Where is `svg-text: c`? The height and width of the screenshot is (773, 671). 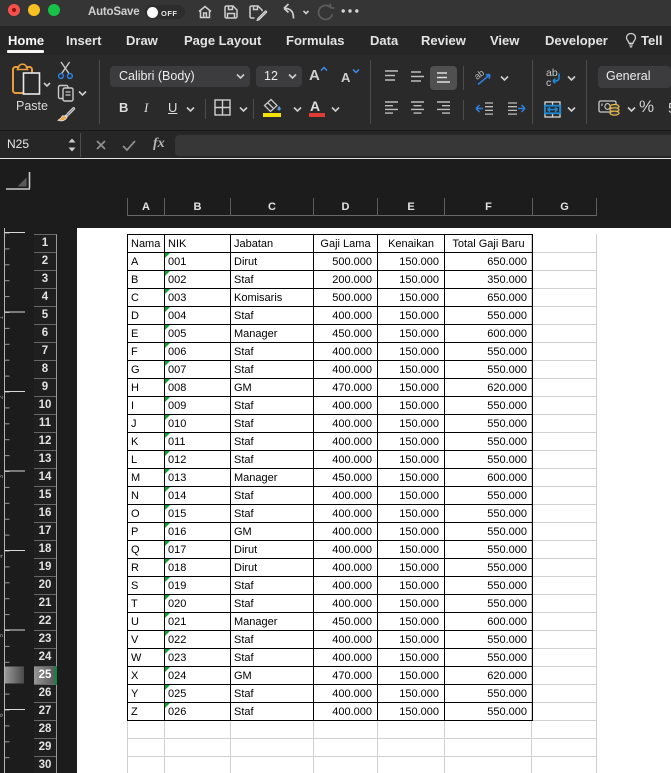
svg-text: c is located at coordinates (548, 83).